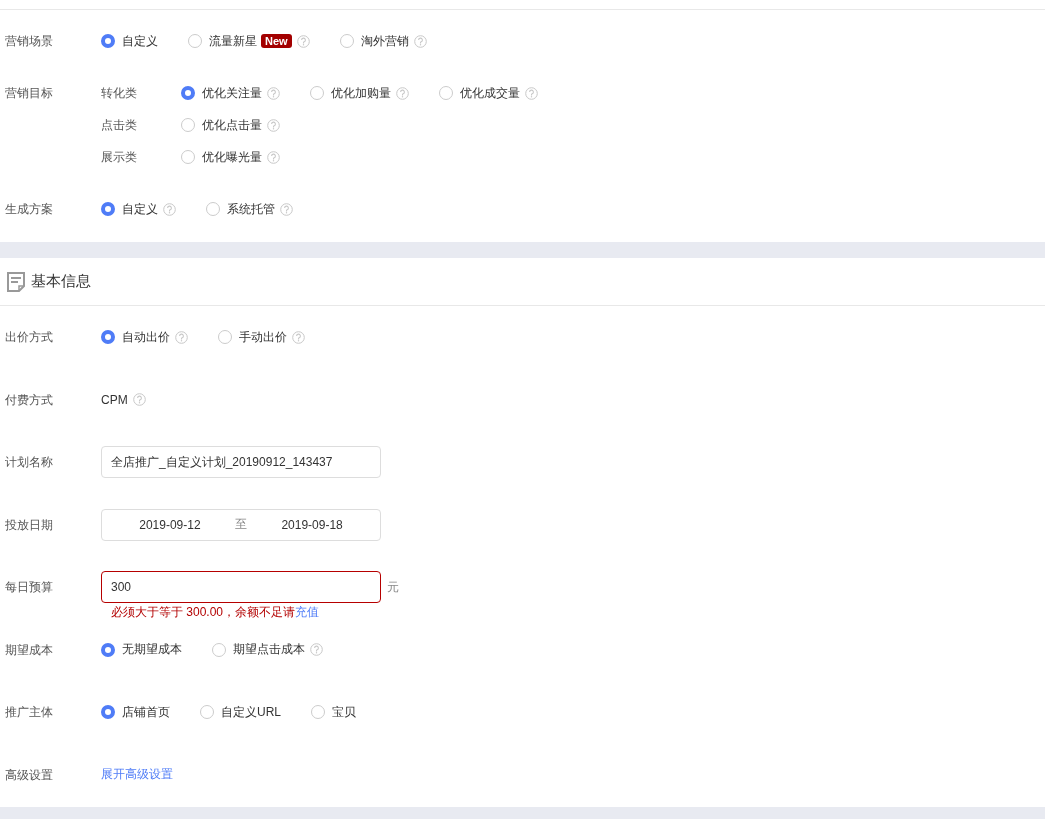  What do you see at coordinates (29, 712) in the screenshot?
I see `field-label: 推广主体` at bounding box center [29, 712].